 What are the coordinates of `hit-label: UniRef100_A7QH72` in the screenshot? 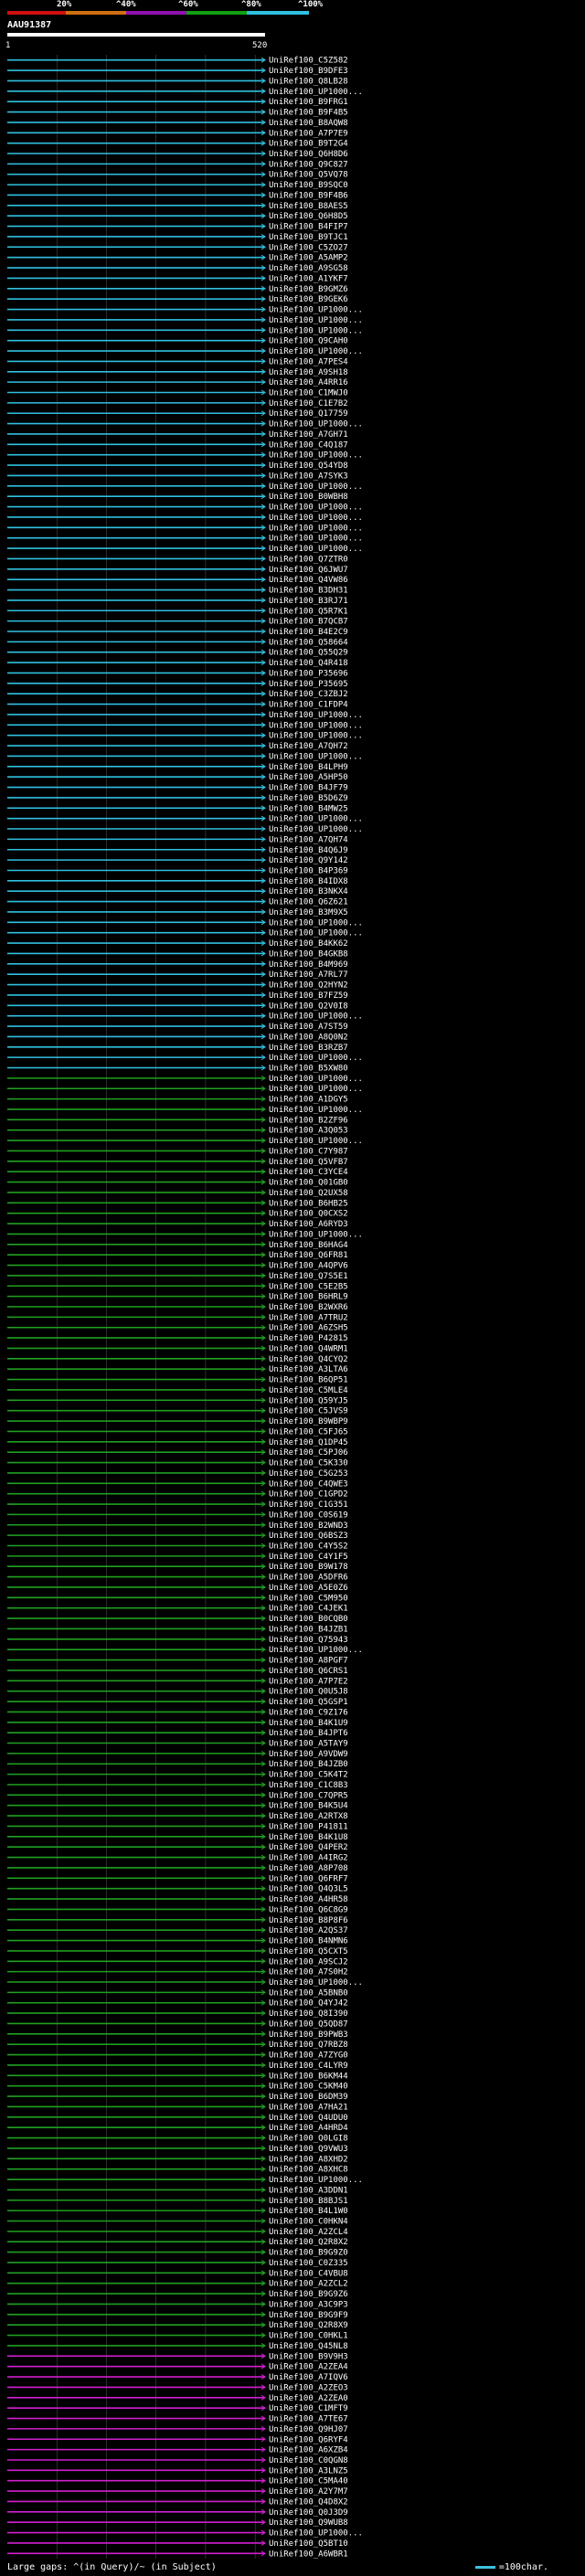 It's located at (309, 746).